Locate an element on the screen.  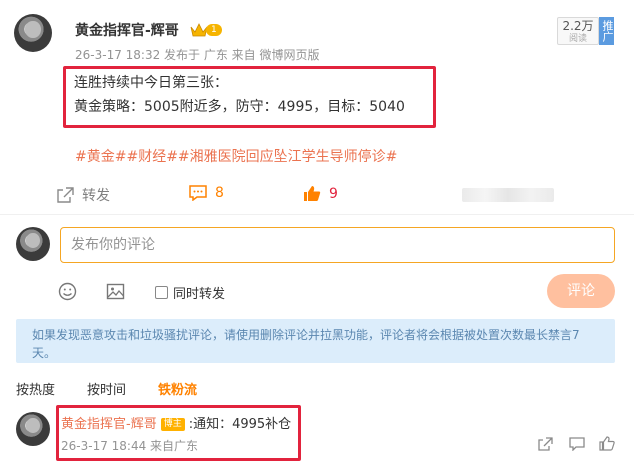
emoji-button is located at coordinates (67, 293).